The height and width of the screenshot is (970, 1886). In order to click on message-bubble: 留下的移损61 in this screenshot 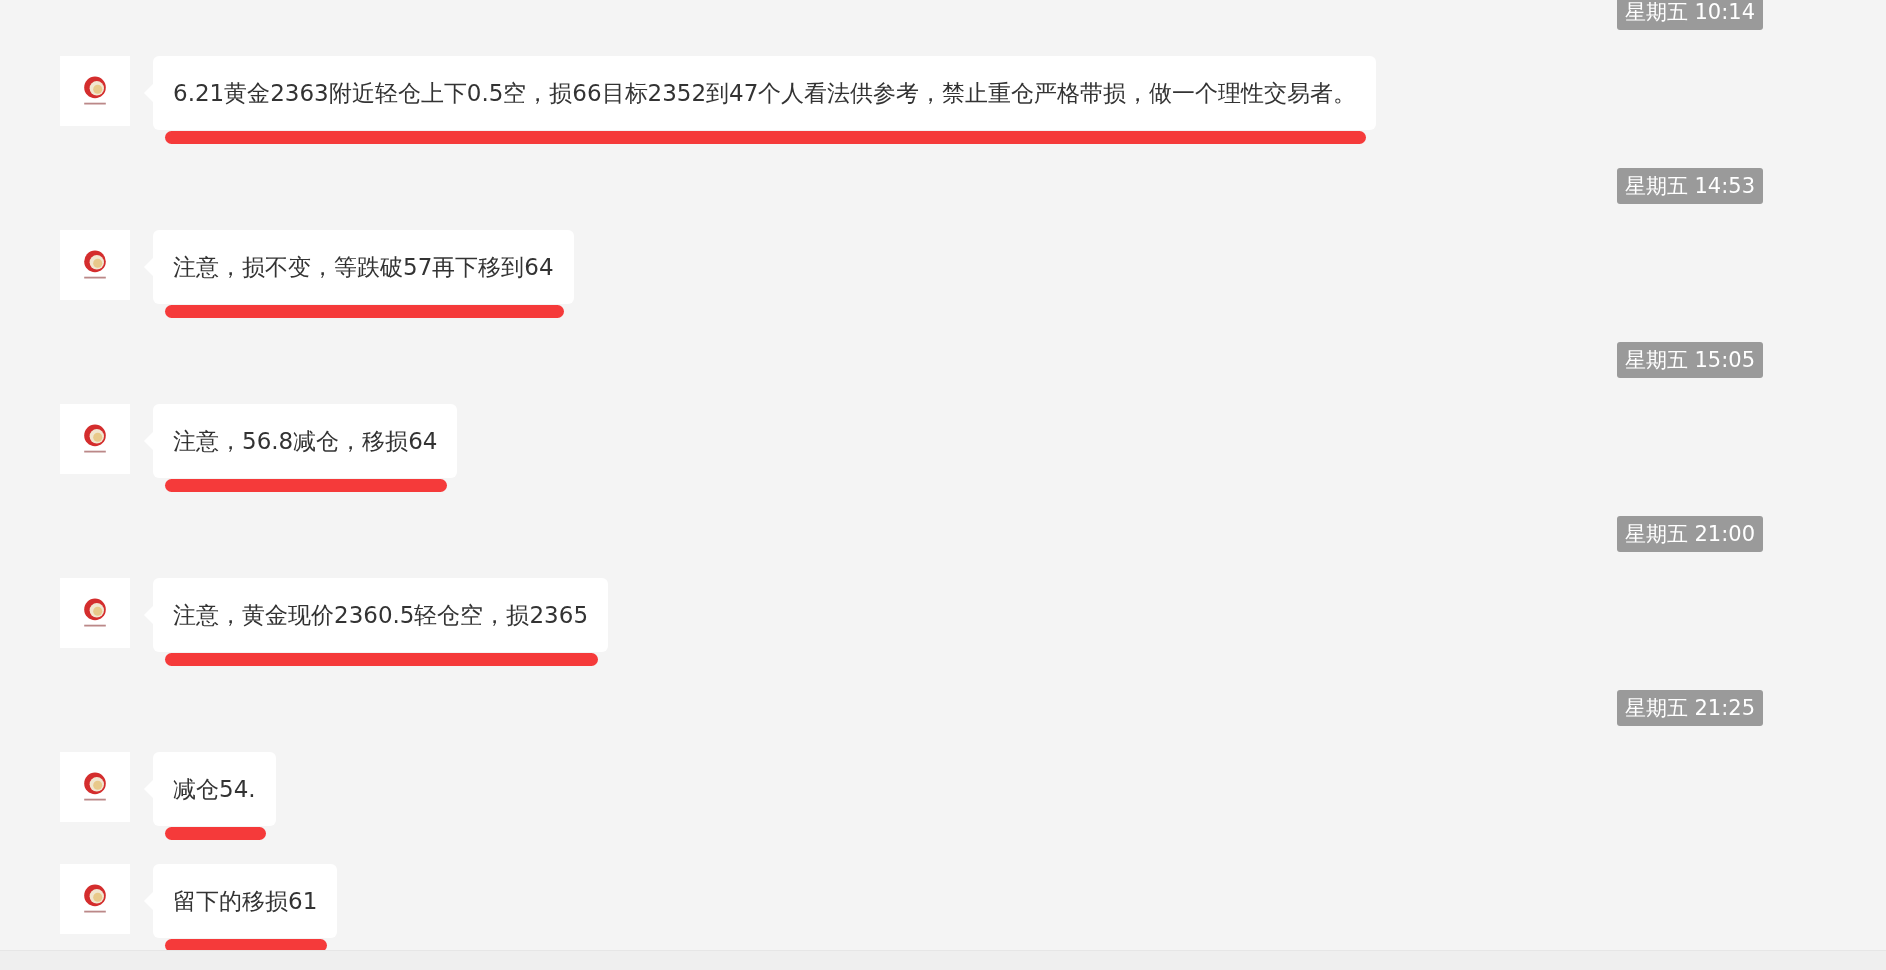, I will do `click(245, 901)`.